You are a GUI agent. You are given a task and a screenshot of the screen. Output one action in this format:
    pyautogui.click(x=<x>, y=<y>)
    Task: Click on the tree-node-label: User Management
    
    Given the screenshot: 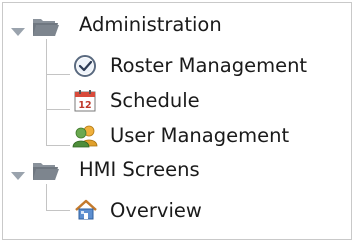 What is the action you would take?
    pyautogui.click(x=200, y=135)
    